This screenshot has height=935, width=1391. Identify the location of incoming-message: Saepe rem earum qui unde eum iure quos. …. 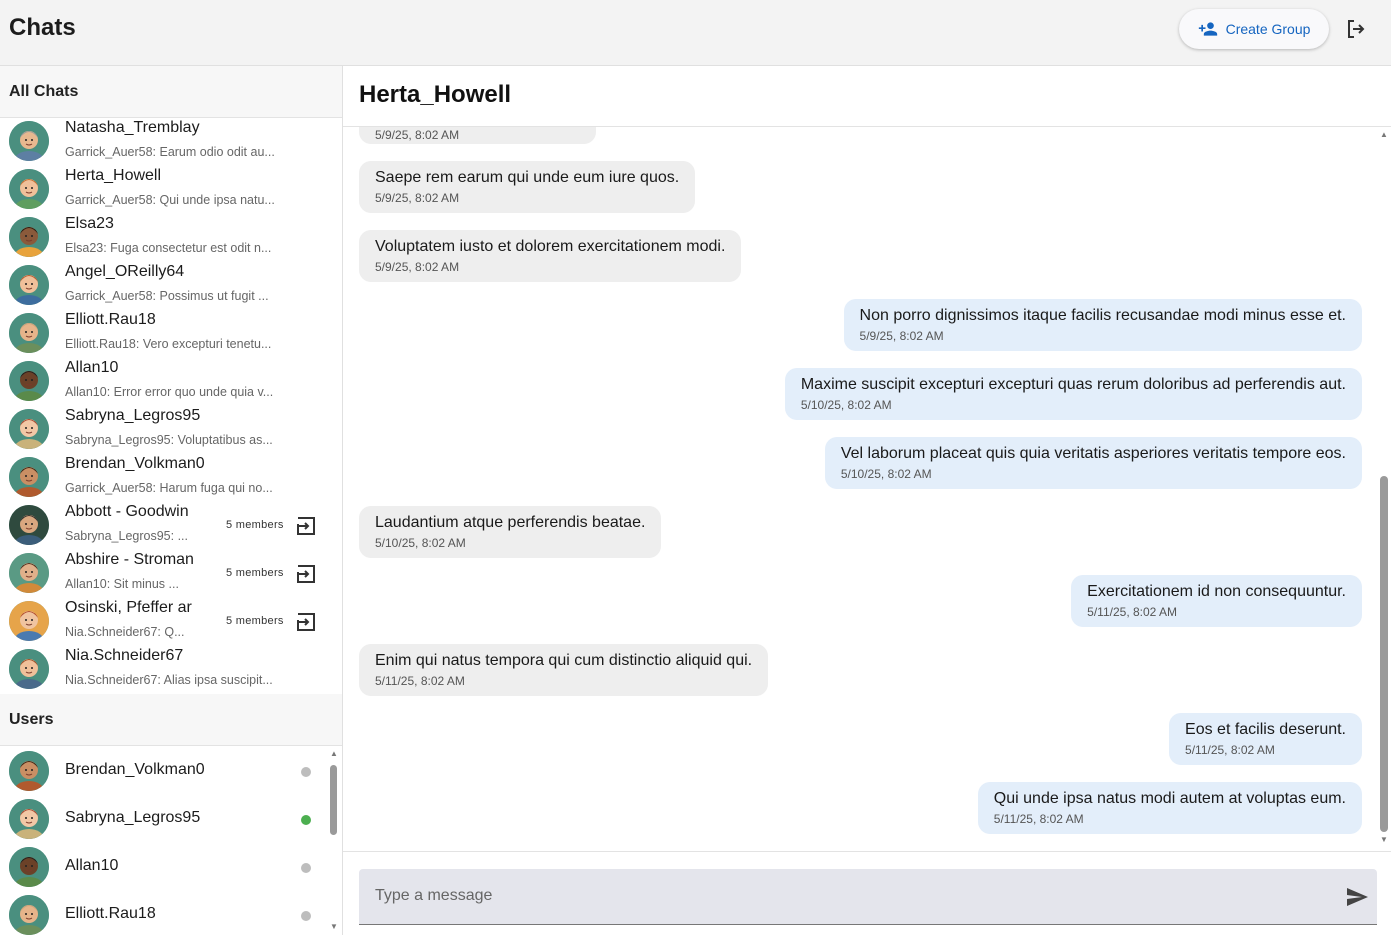
(527, 187).